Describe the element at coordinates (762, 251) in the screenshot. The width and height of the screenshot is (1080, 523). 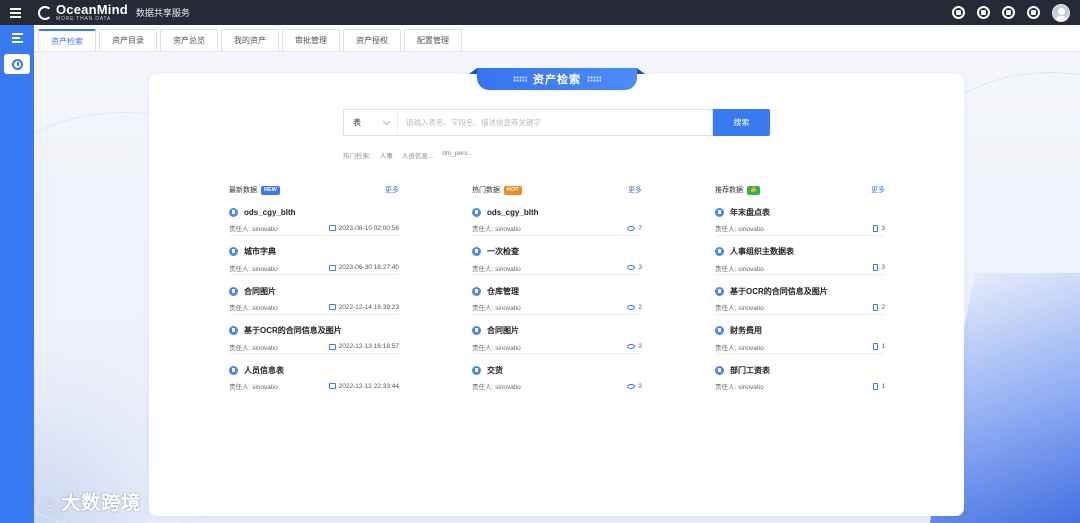
I see `item-name: 人事组织主数据表` at that location.